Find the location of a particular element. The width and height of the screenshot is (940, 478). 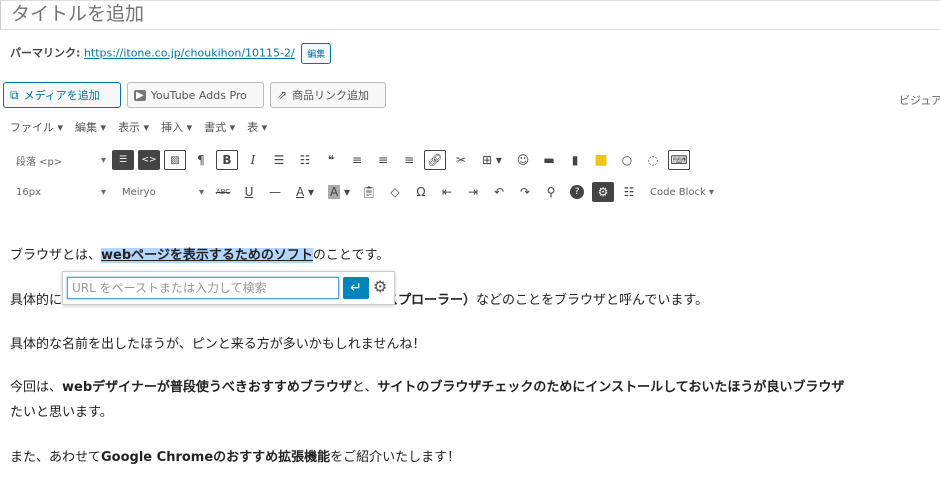

find-replace-icon: ⚲ is located at coordinates (551, 192).